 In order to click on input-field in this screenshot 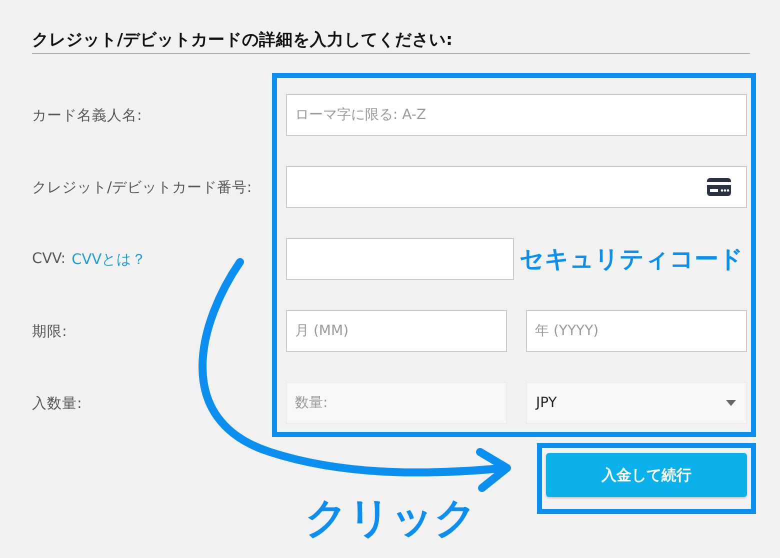, I will do `click(400, 259)`.